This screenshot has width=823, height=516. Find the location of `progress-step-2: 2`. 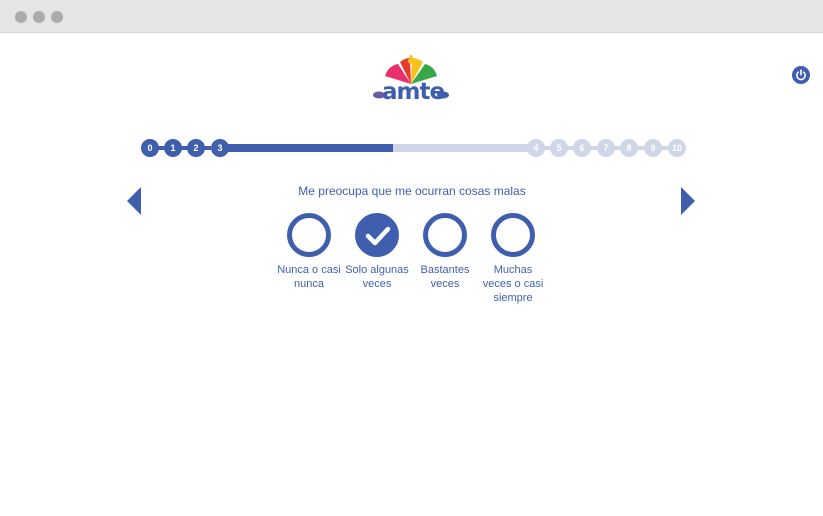

progress-step-2: 2 is located at coordinates (196, 148).